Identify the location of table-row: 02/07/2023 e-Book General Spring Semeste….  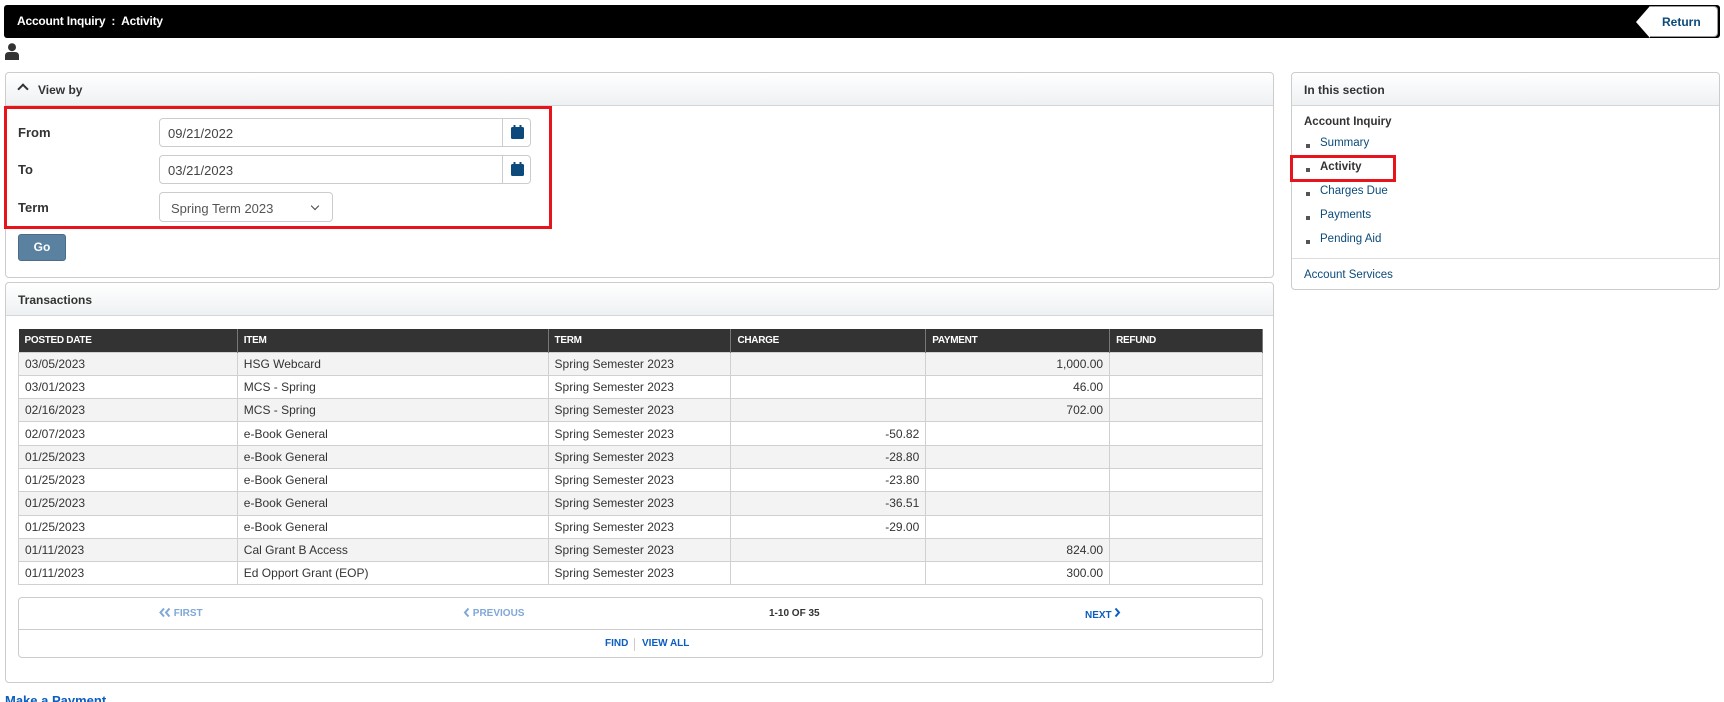
(640, 433).